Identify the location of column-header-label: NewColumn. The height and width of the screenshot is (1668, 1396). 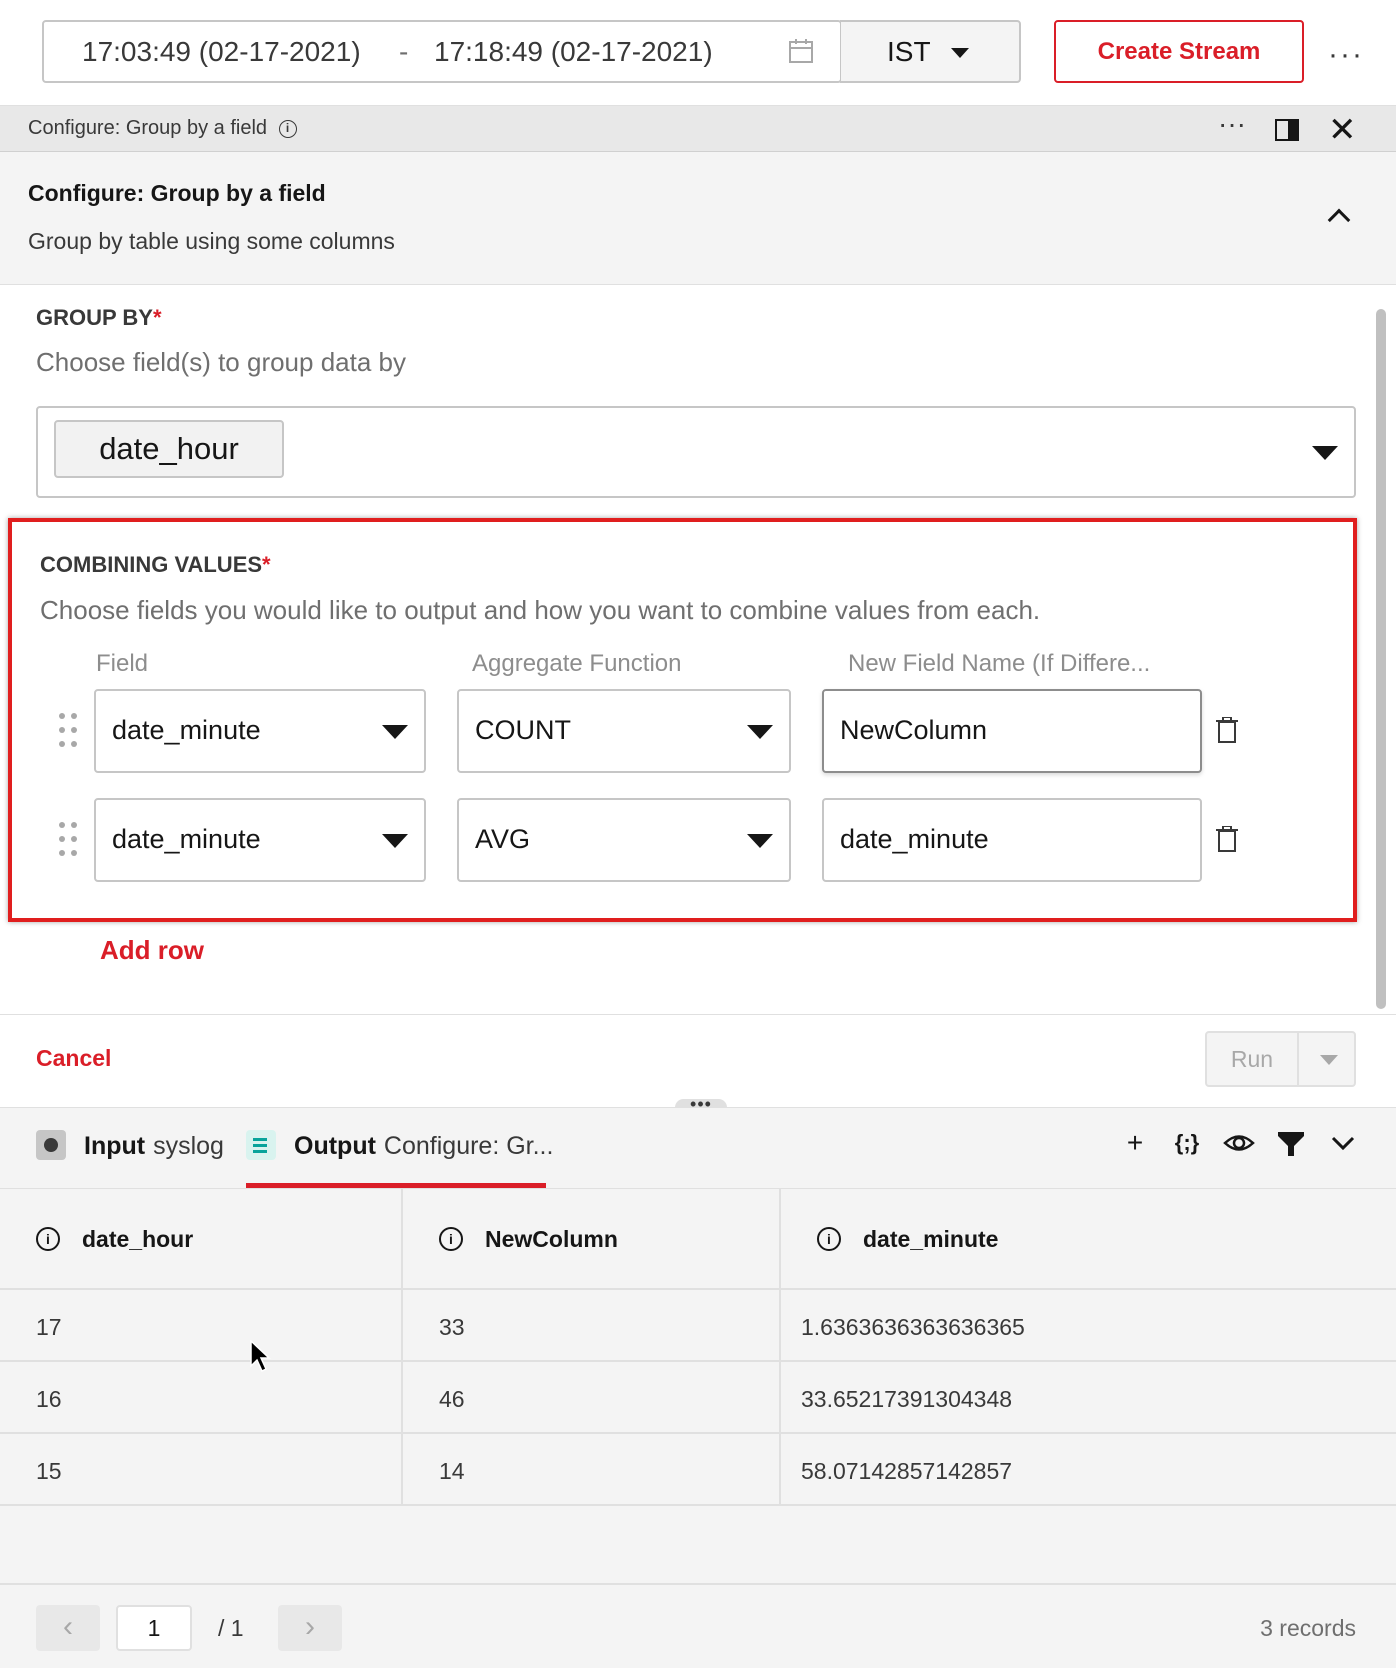
(551, 1239).